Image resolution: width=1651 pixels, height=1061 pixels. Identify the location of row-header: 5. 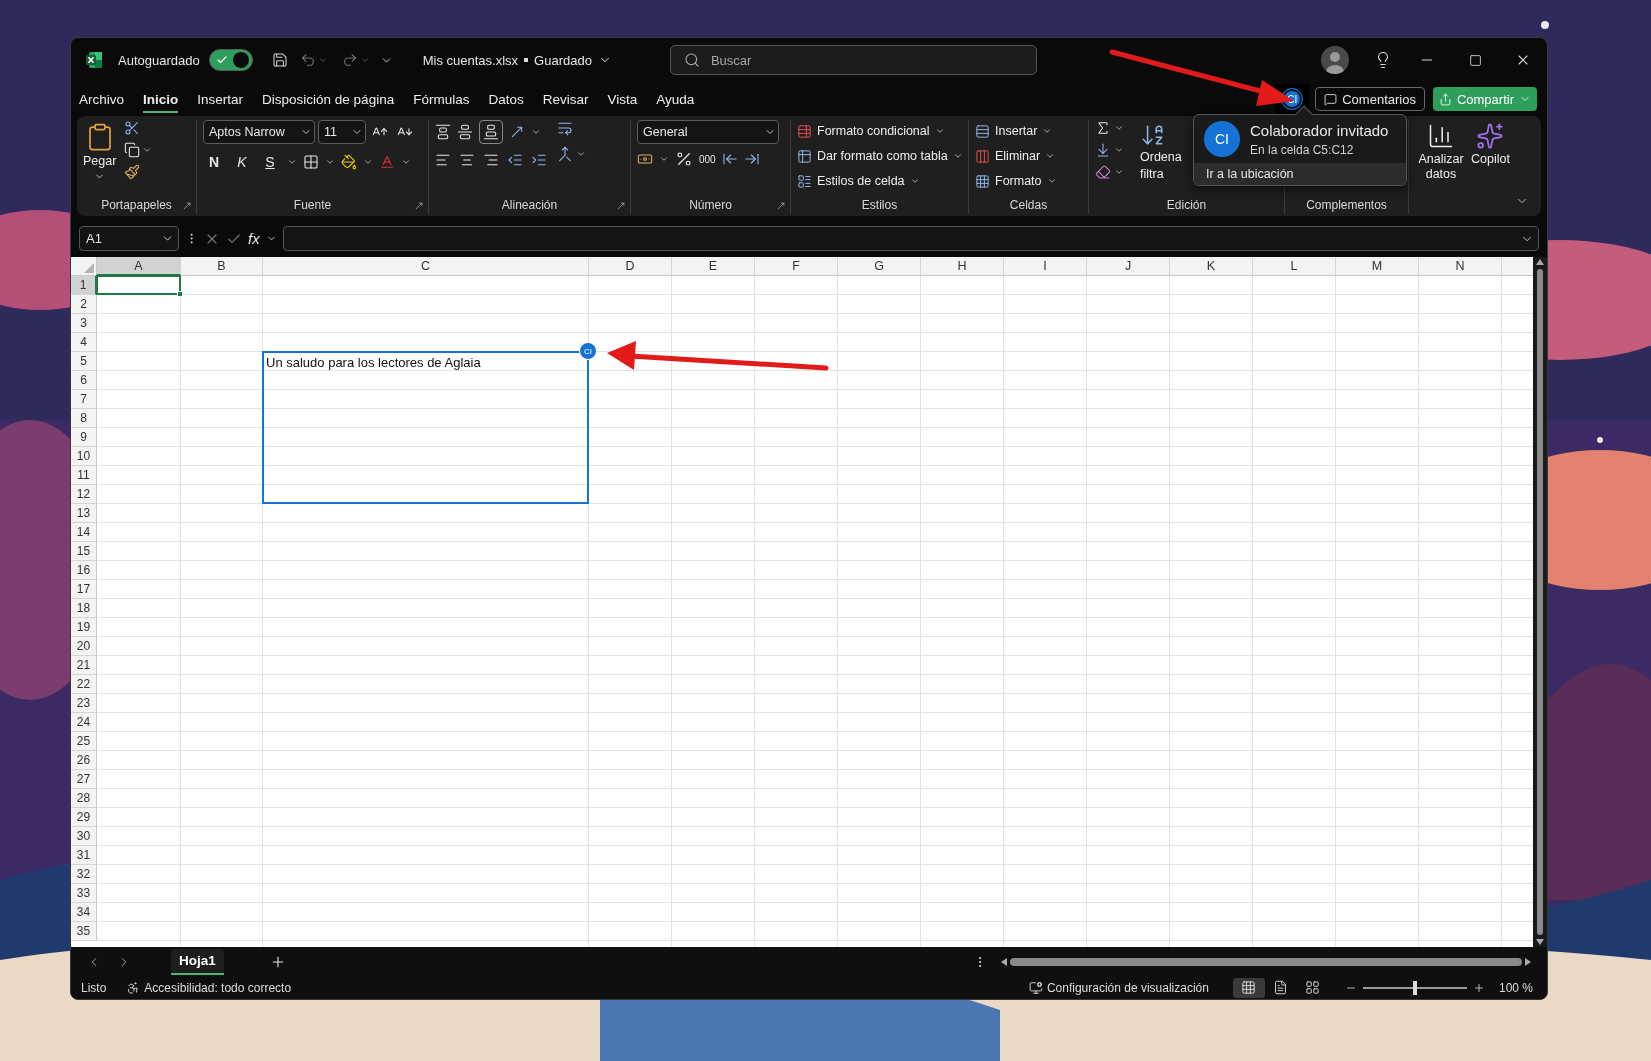
(84, 361).